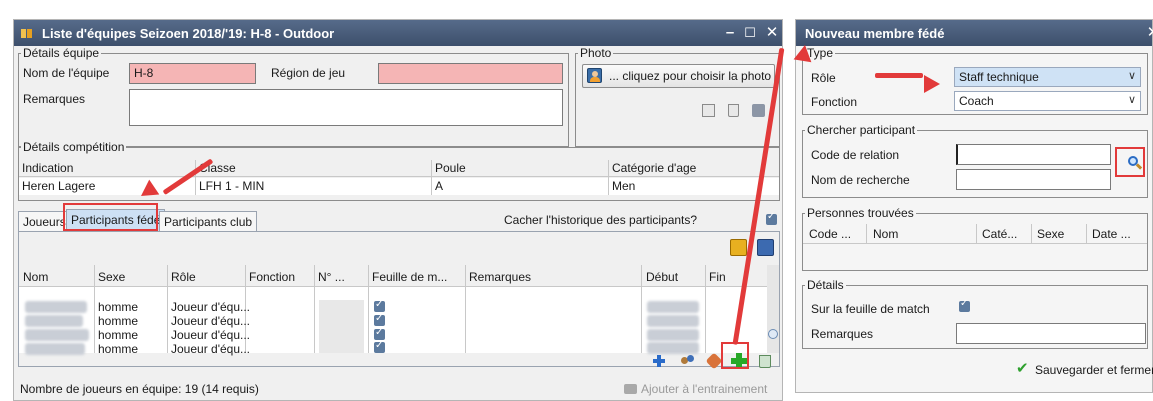 The height and width of the screenshot is (401, 1153). I want to click on member-remarks-input, so click(1051, 333).